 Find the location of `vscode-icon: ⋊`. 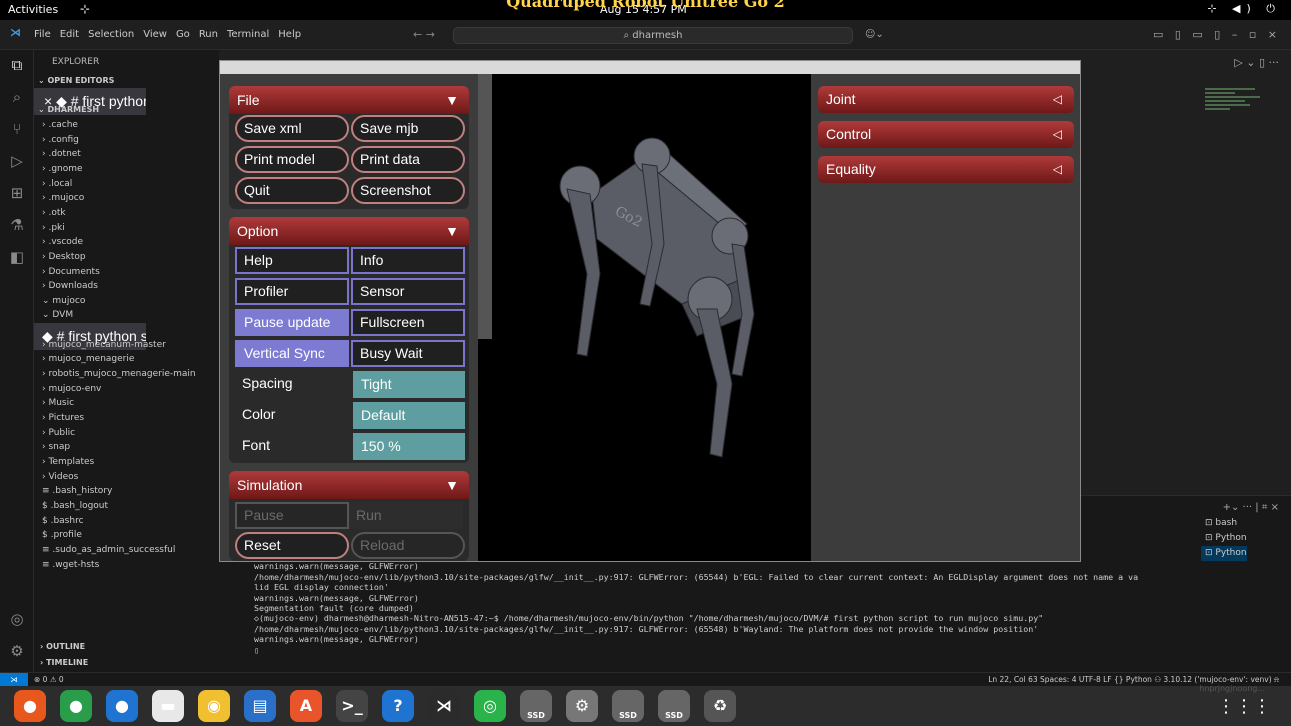

vscode-icon: ⋊ is located at coordinates (444, 706).